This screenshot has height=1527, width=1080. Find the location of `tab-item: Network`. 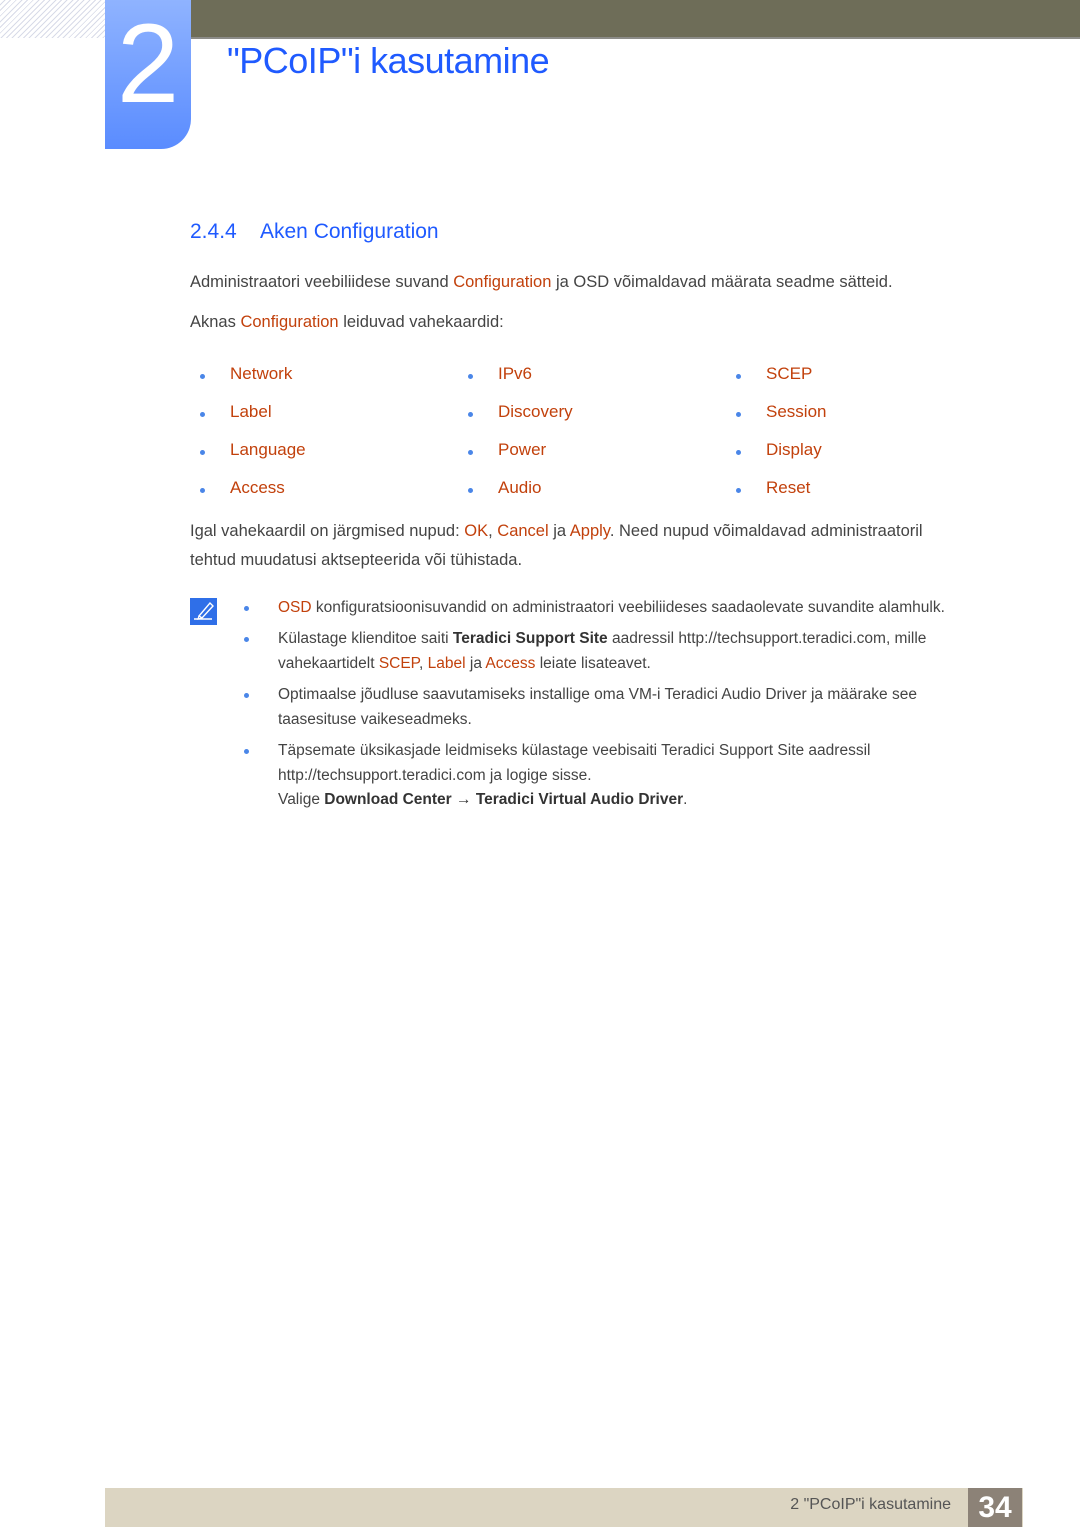

tab-item: Network is located at coordinates (246, 383).